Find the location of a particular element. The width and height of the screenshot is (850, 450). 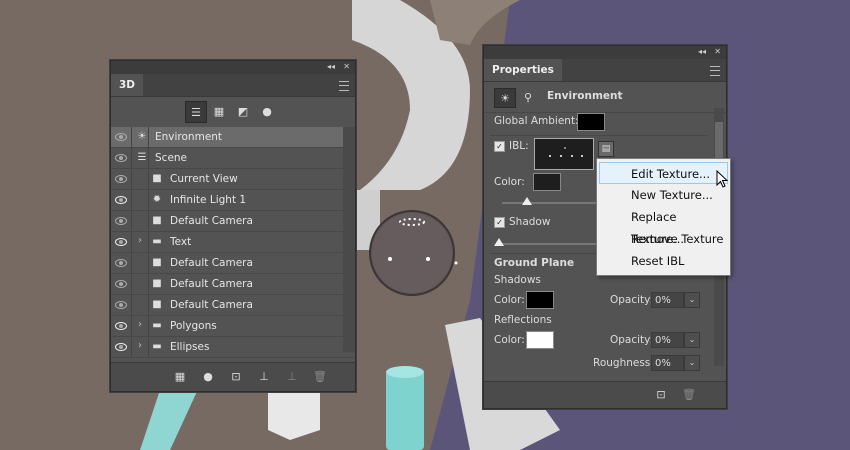

ibl-intensity-thumb is located at coordinates (527, 201).